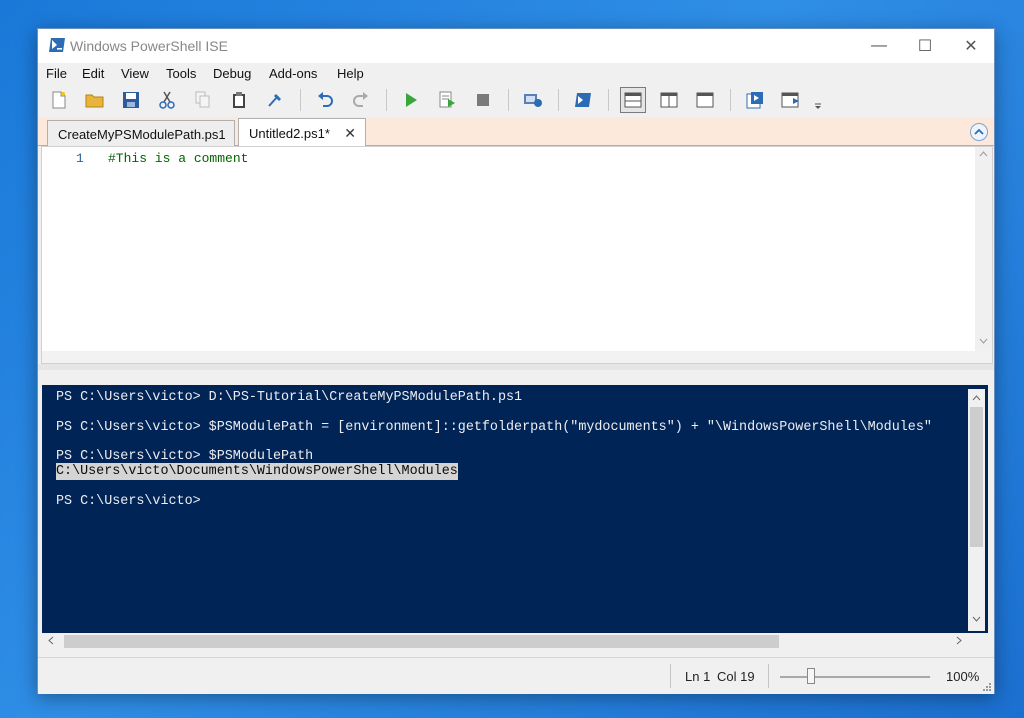  Describe the element at coordinates (755, 100) in the screenshot. I see `show-command-window-icon` at that location.